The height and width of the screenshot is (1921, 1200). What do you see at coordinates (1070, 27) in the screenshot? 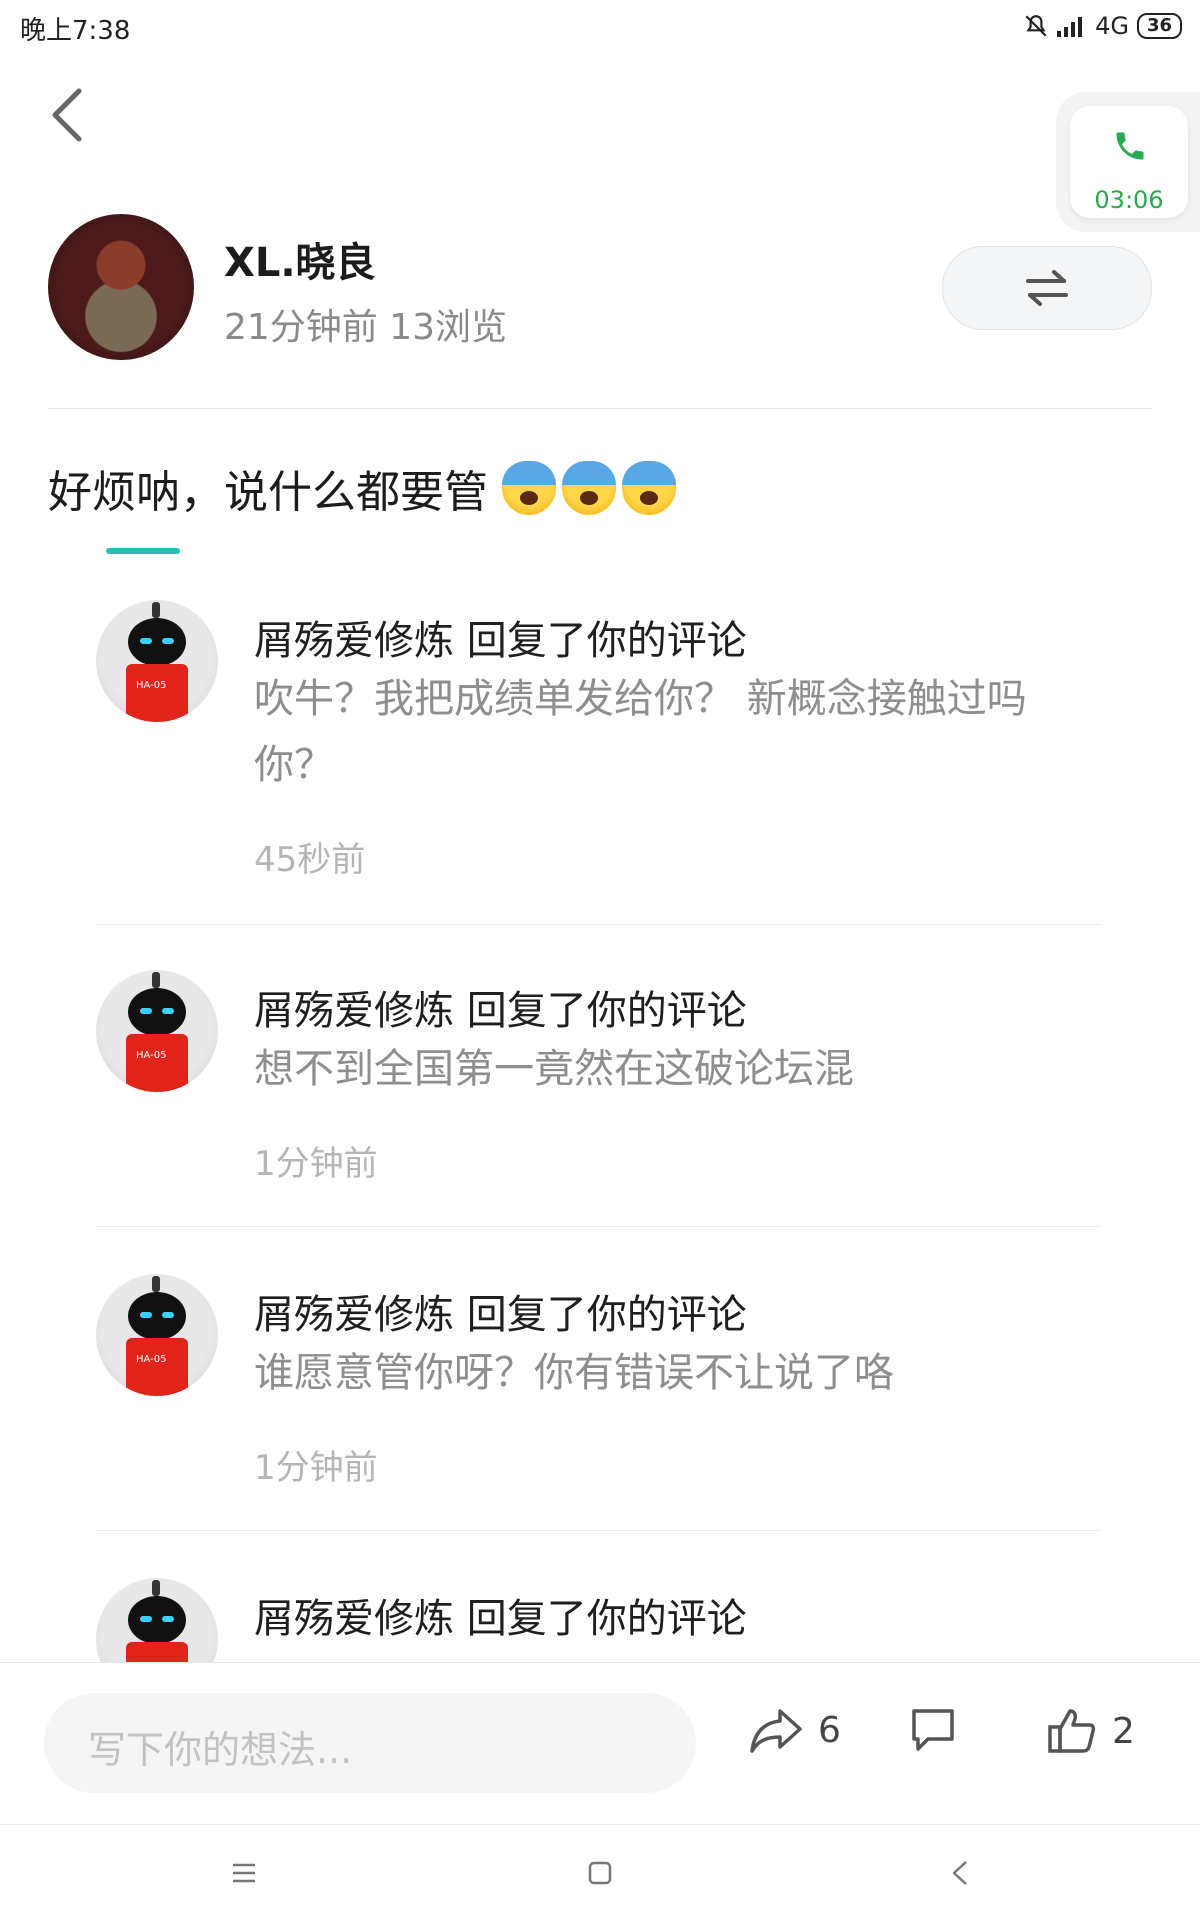
I see `signal-icon` at bounding box center [1070, 27].